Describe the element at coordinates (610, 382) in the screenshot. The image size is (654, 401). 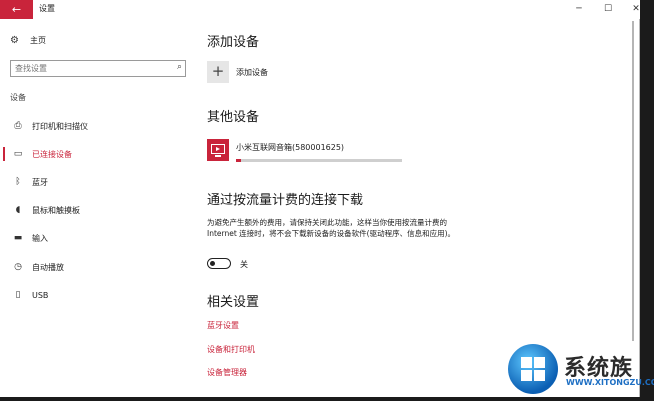
I see `watermark-url: WWW.XITONGZU.COM` at that location.